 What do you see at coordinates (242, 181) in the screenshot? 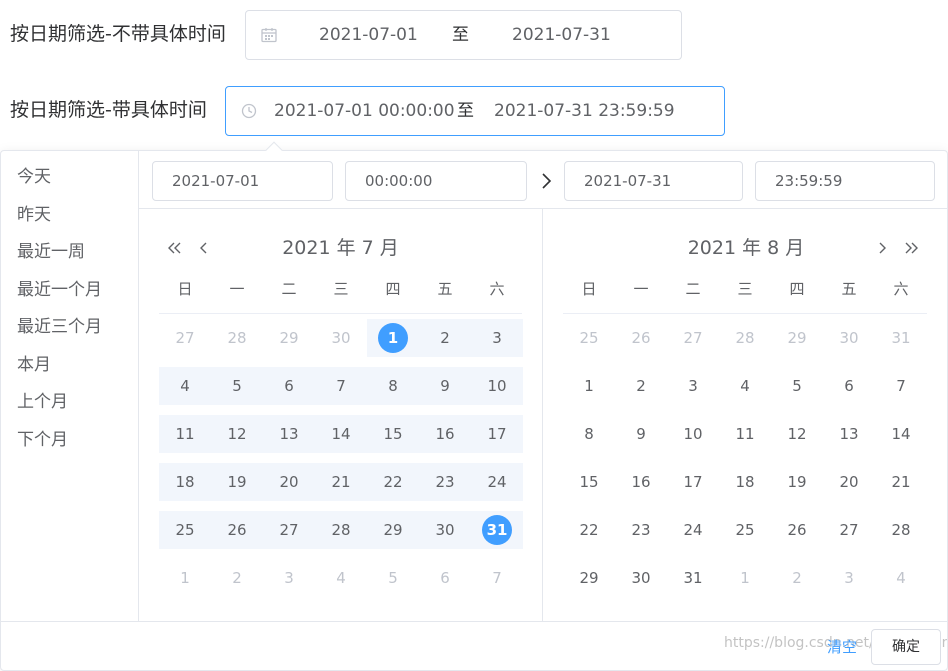
I see `start-date-input: 2021-07-01` at bounding box center [242, 181].